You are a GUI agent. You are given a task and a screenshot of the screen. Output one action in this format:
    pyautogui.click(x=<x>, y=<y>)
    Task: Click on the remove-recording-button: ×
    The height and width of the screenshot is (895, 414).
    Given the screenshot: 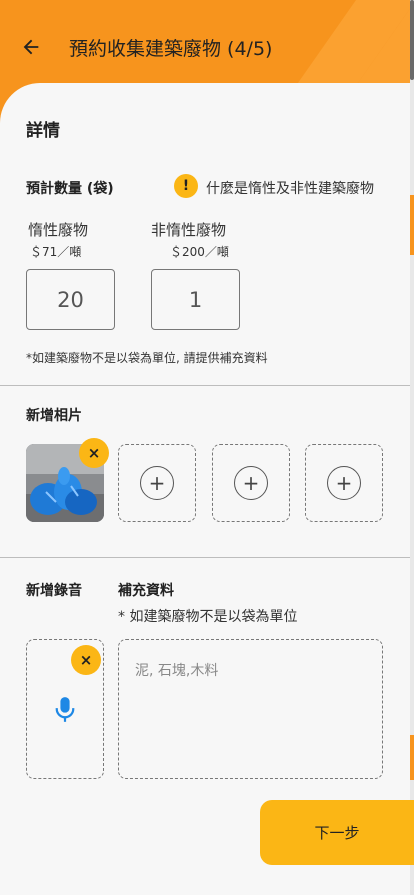 What is the action you would take?
    pyautogui.click(x=86, y=660)
    